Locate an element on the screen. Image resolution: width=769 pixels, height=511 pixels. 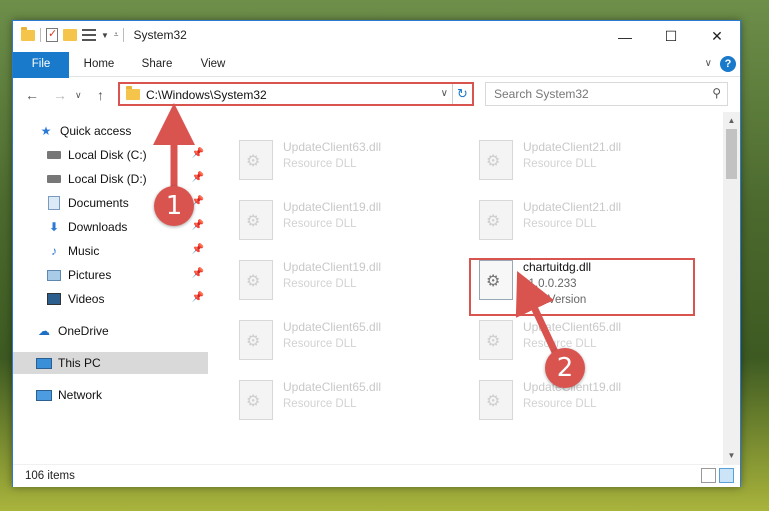
help-button: ? is located at coordinates (728, 64).